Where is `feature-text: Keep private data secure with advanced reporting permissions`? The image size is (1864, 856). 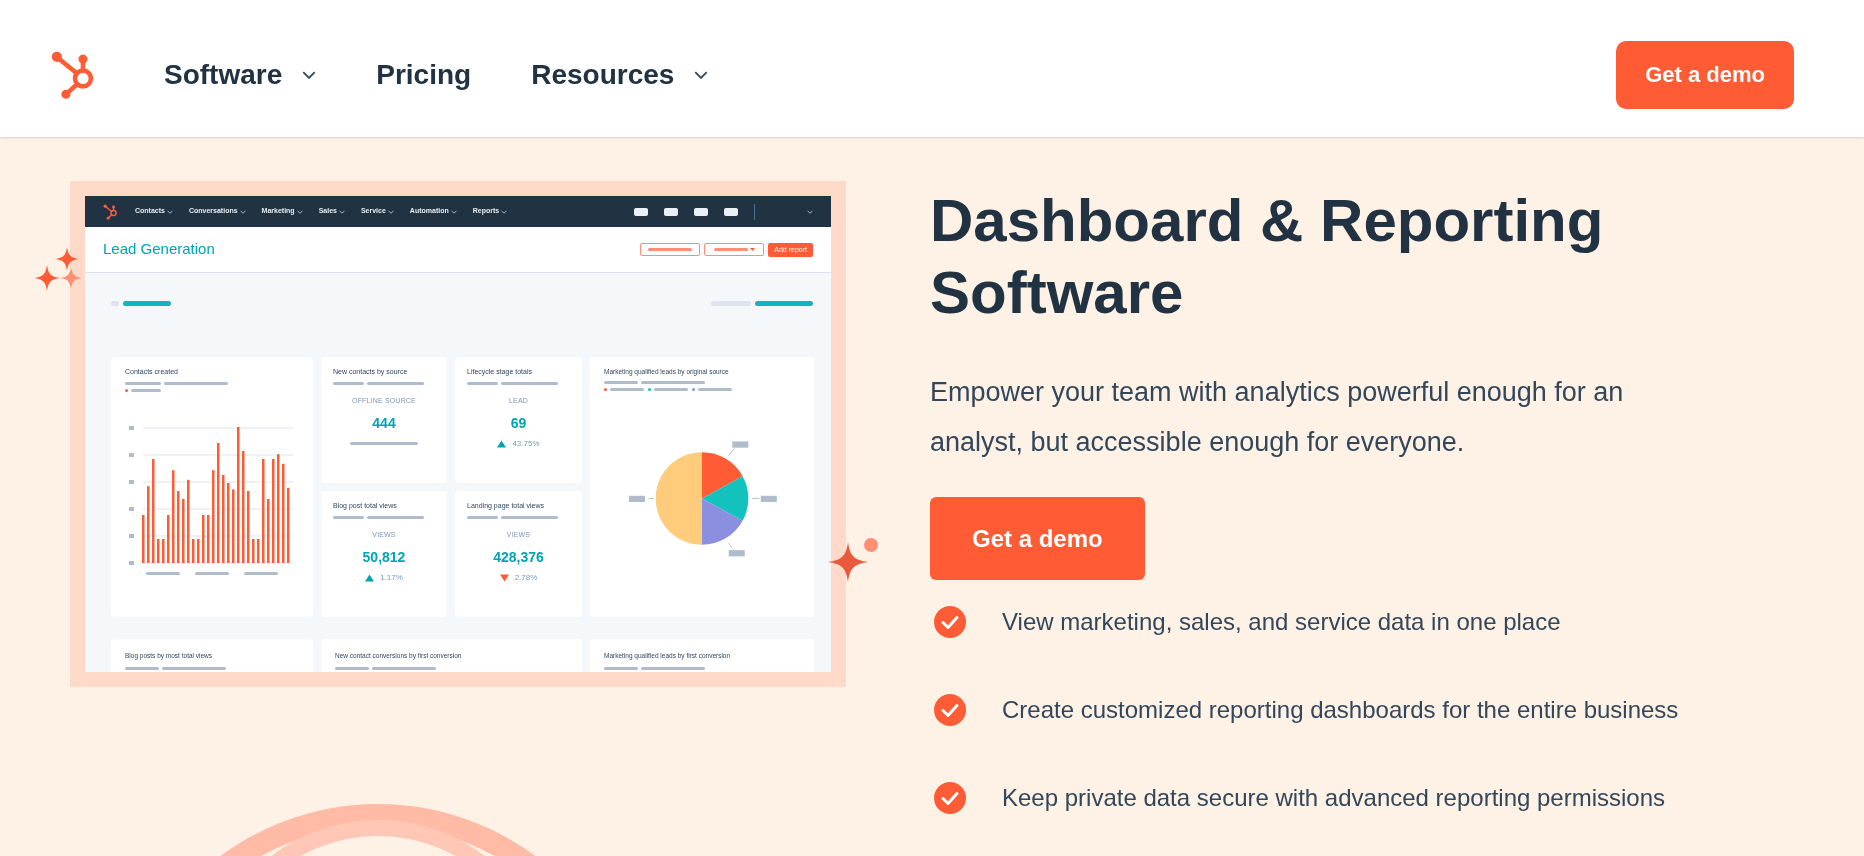 feature-text: Keep private data secure with advanced reporting permissions is located at coordinates (1334, 798).